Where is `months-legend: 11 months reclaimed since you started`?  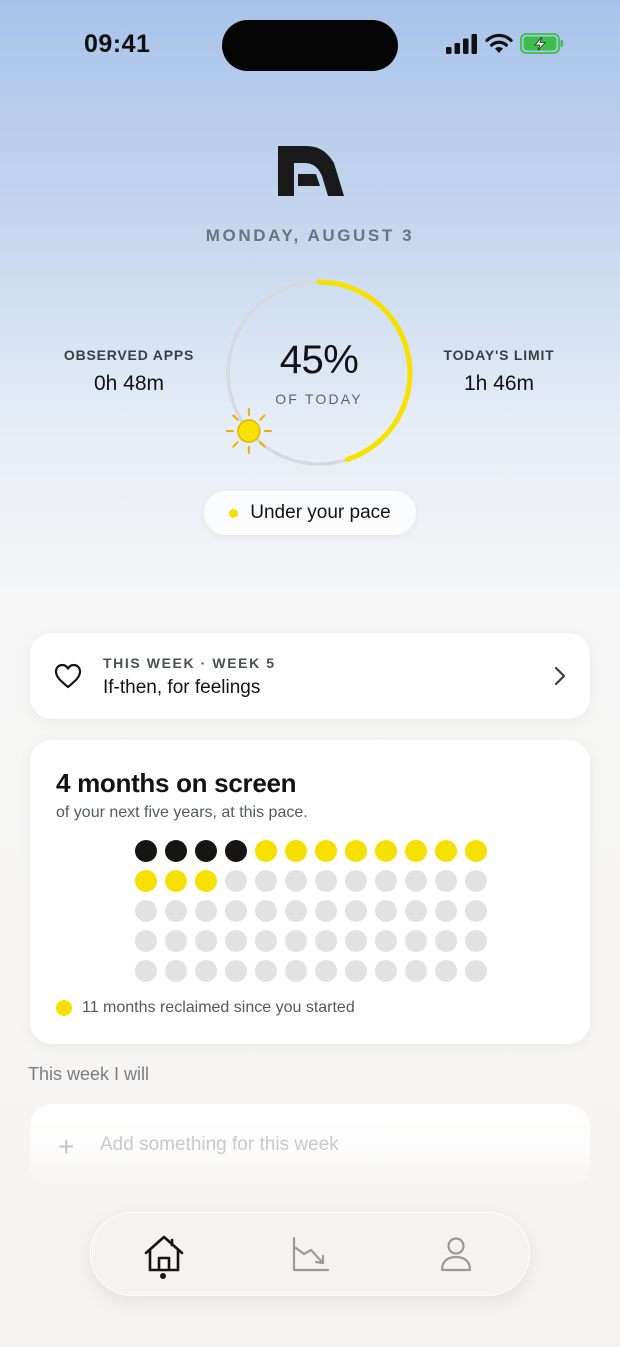
months-legend: 11 months reclaimed since you started is located at coordinates (205, 1008).